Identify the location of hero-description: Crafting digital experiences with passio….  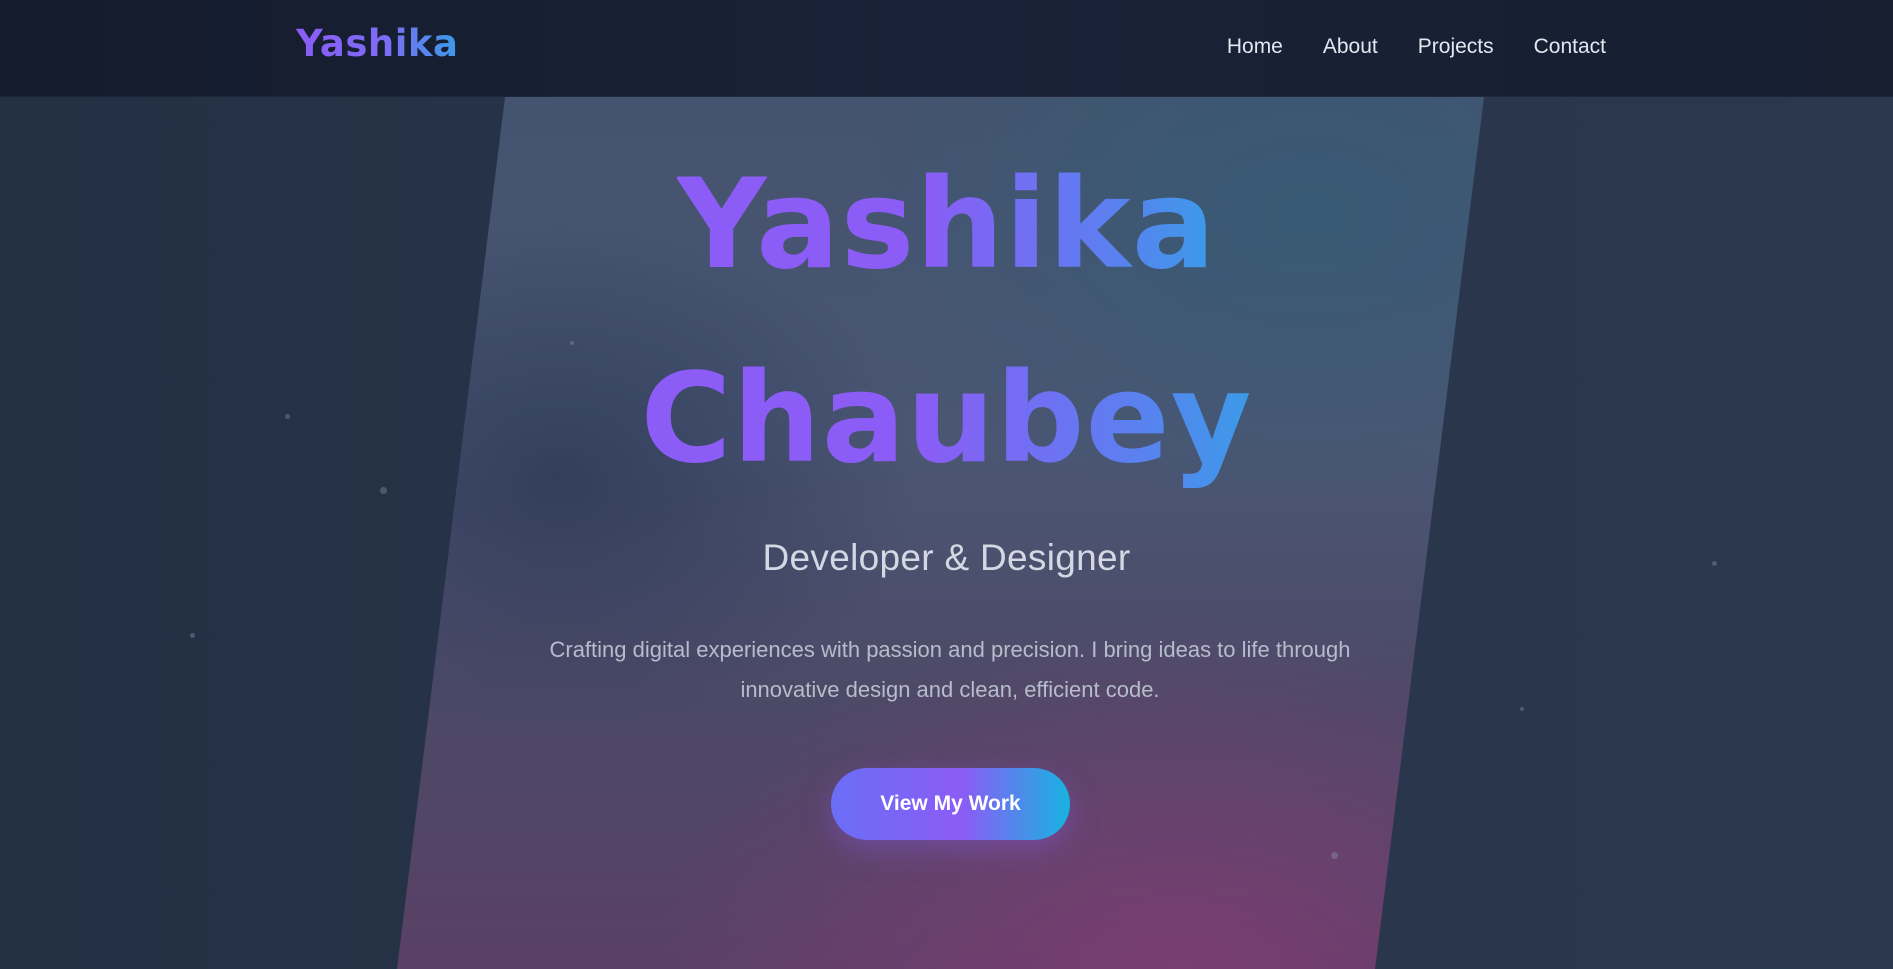
(950, 669).